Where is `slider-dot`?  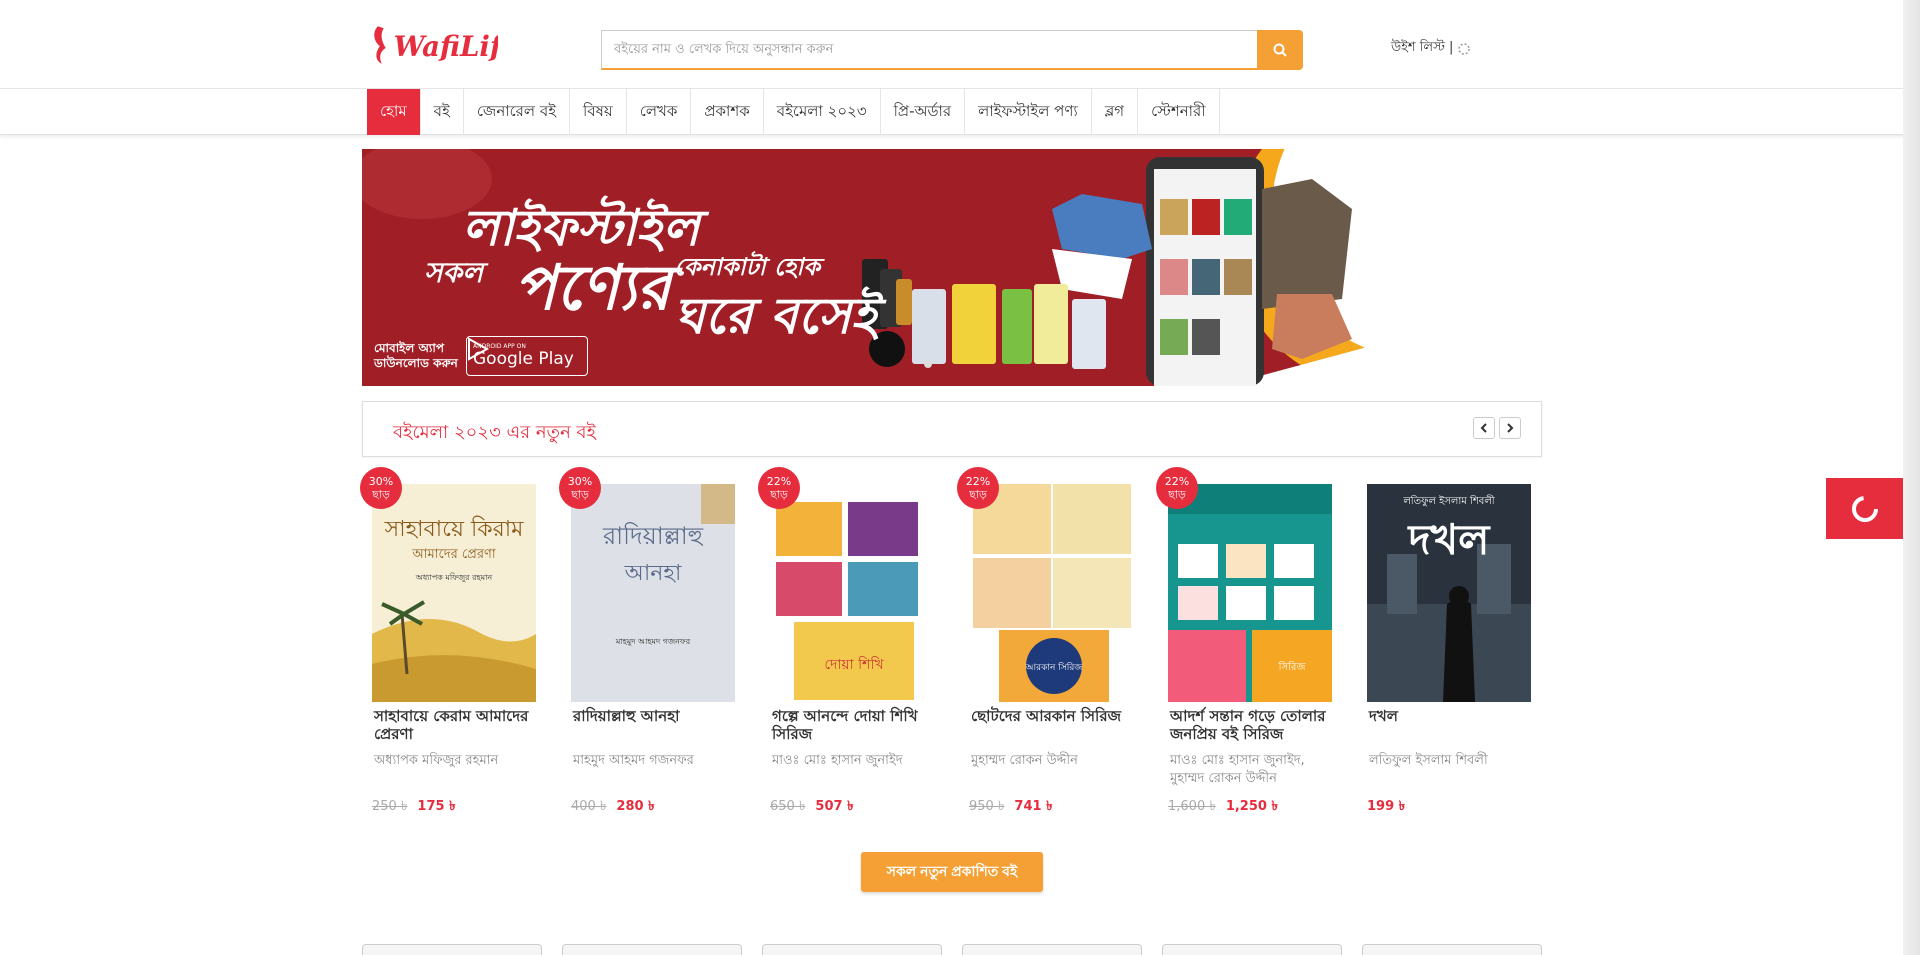 slider-dot is located at coordinates (928, 364).